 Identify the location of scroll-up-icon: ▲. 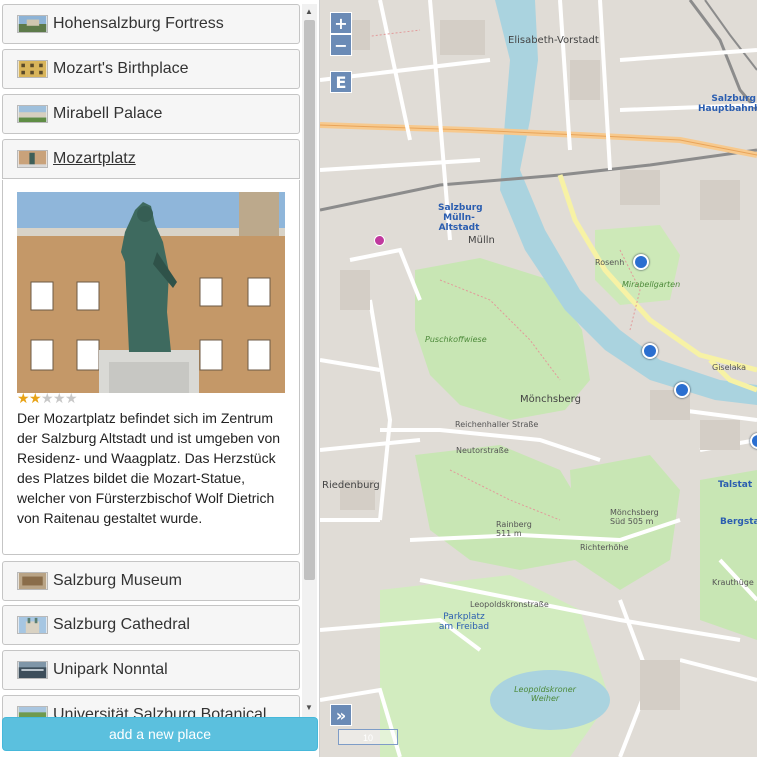
(309, 12).